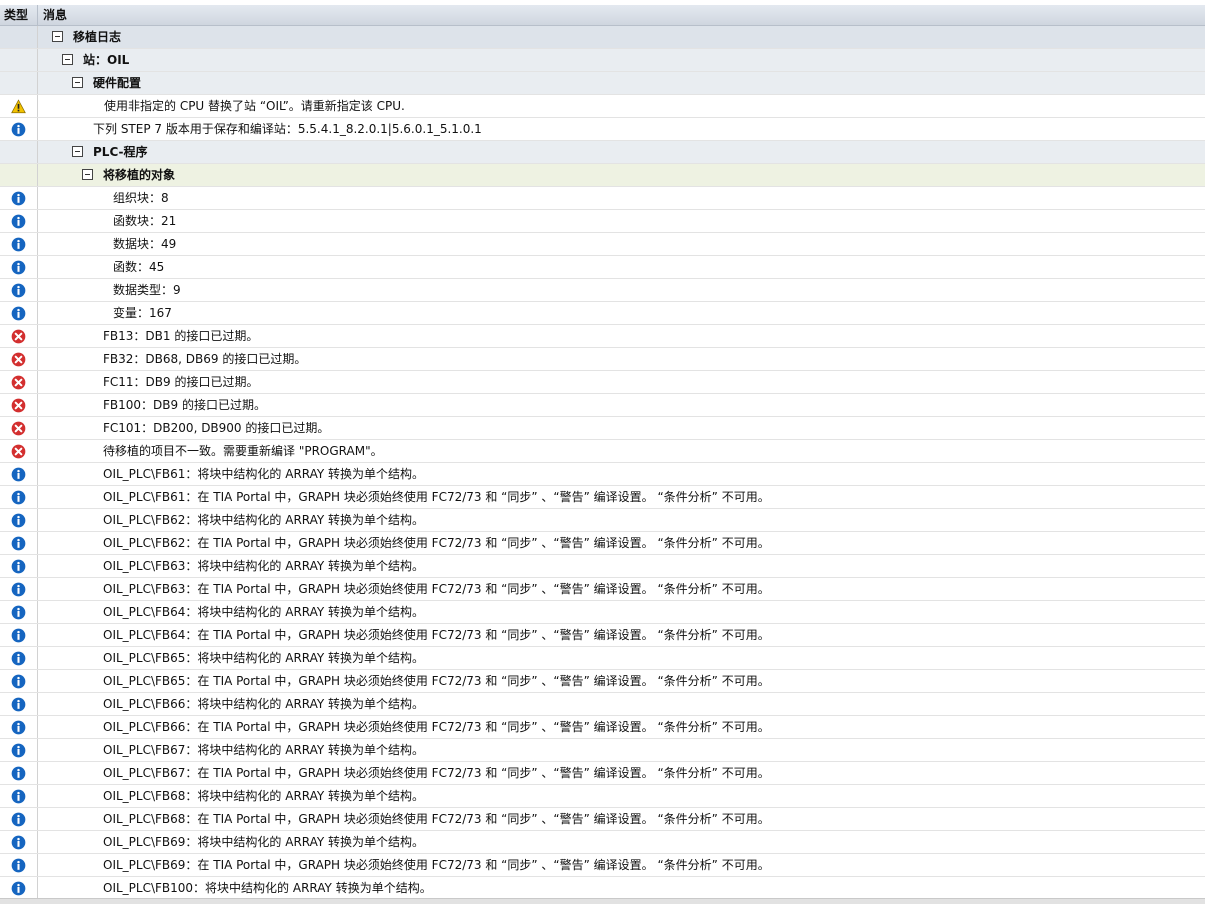 Image resolution: width=1205 pixels, height=904 pixels. What do you see at coordinates (602, 842) in the screenshot?
I see `message-row: OIL_PLC\FB69：将块中结构化的 ARRAY 转换为单个结构。` at bounding box center [602, 842].